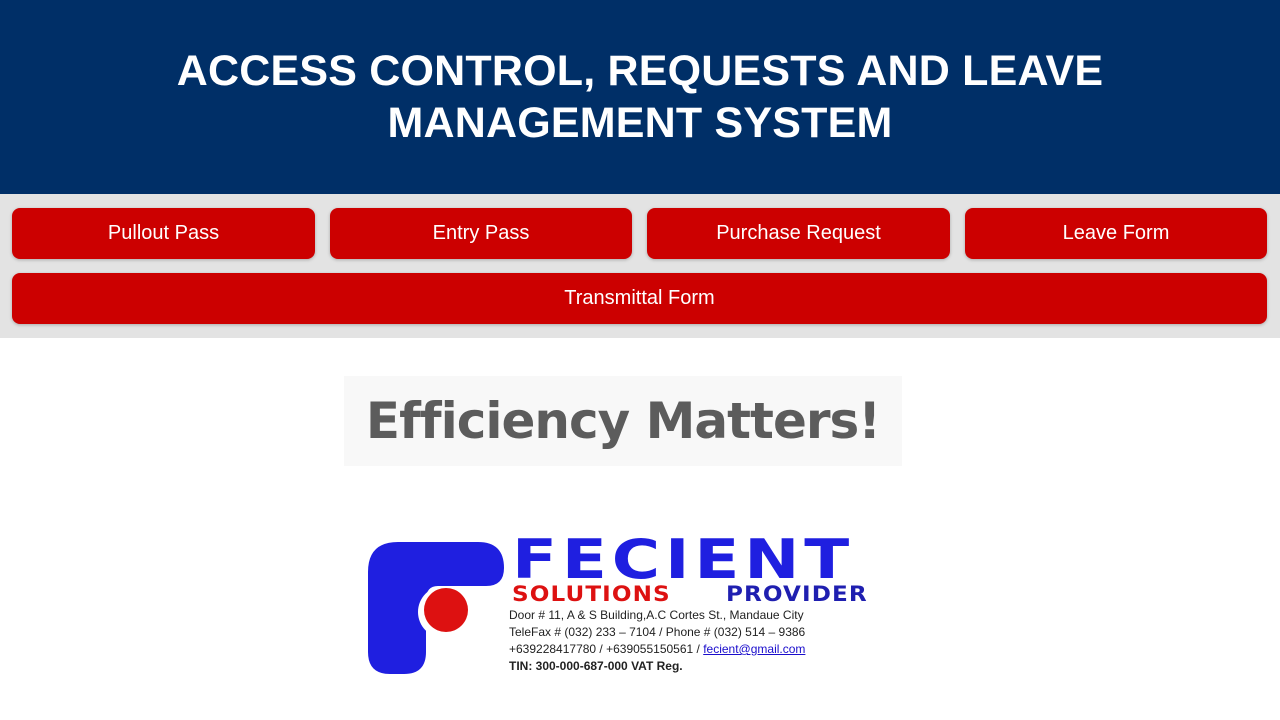 The image size is (1280, 720). I want to click on brand-sub-solutions: SOLUTIONS, so click(591, 594).